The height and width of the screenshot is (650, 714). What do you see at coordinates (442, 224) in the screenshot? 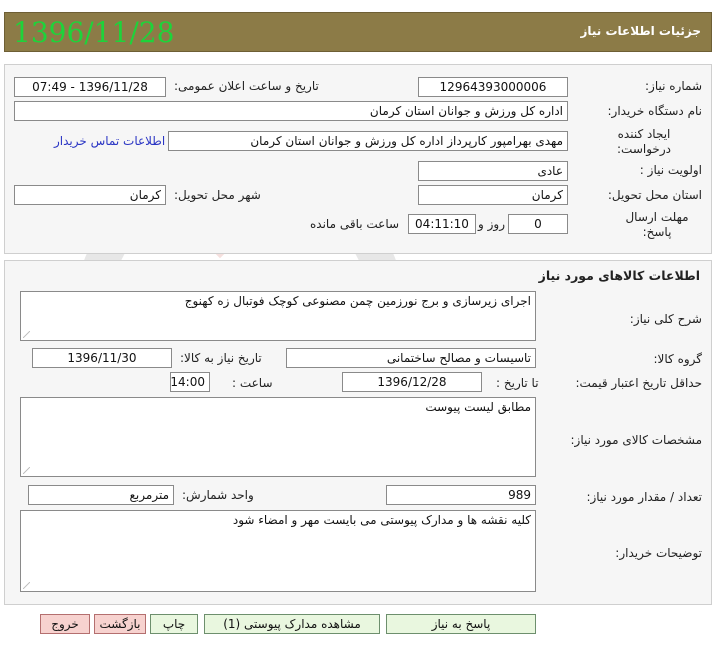
I see `remaining-time-field: 04:11:10` at bounding box center [442, 224].